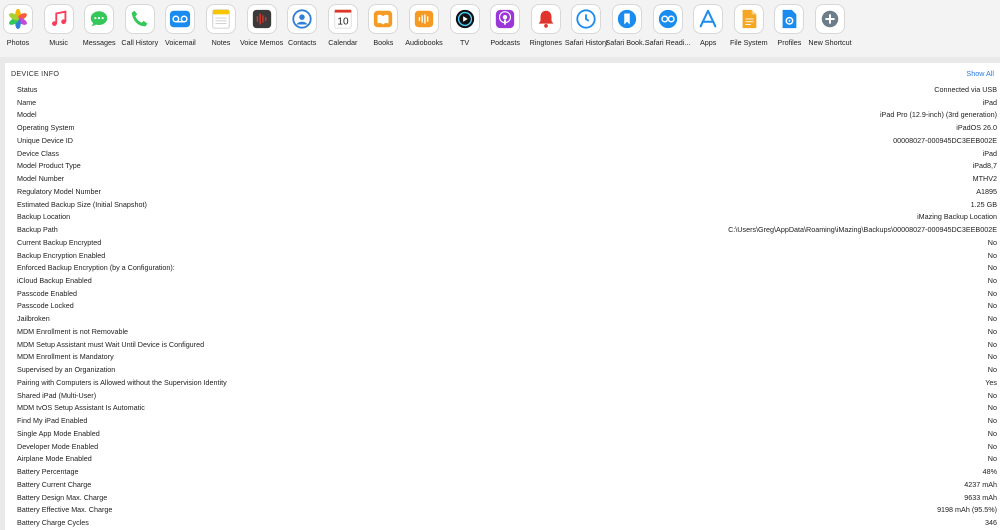 The width and height of the screenshot is (1000, 530). I want to click on info-row: Battery Design Max. Charge 9633 mAh, so click(502, 498).